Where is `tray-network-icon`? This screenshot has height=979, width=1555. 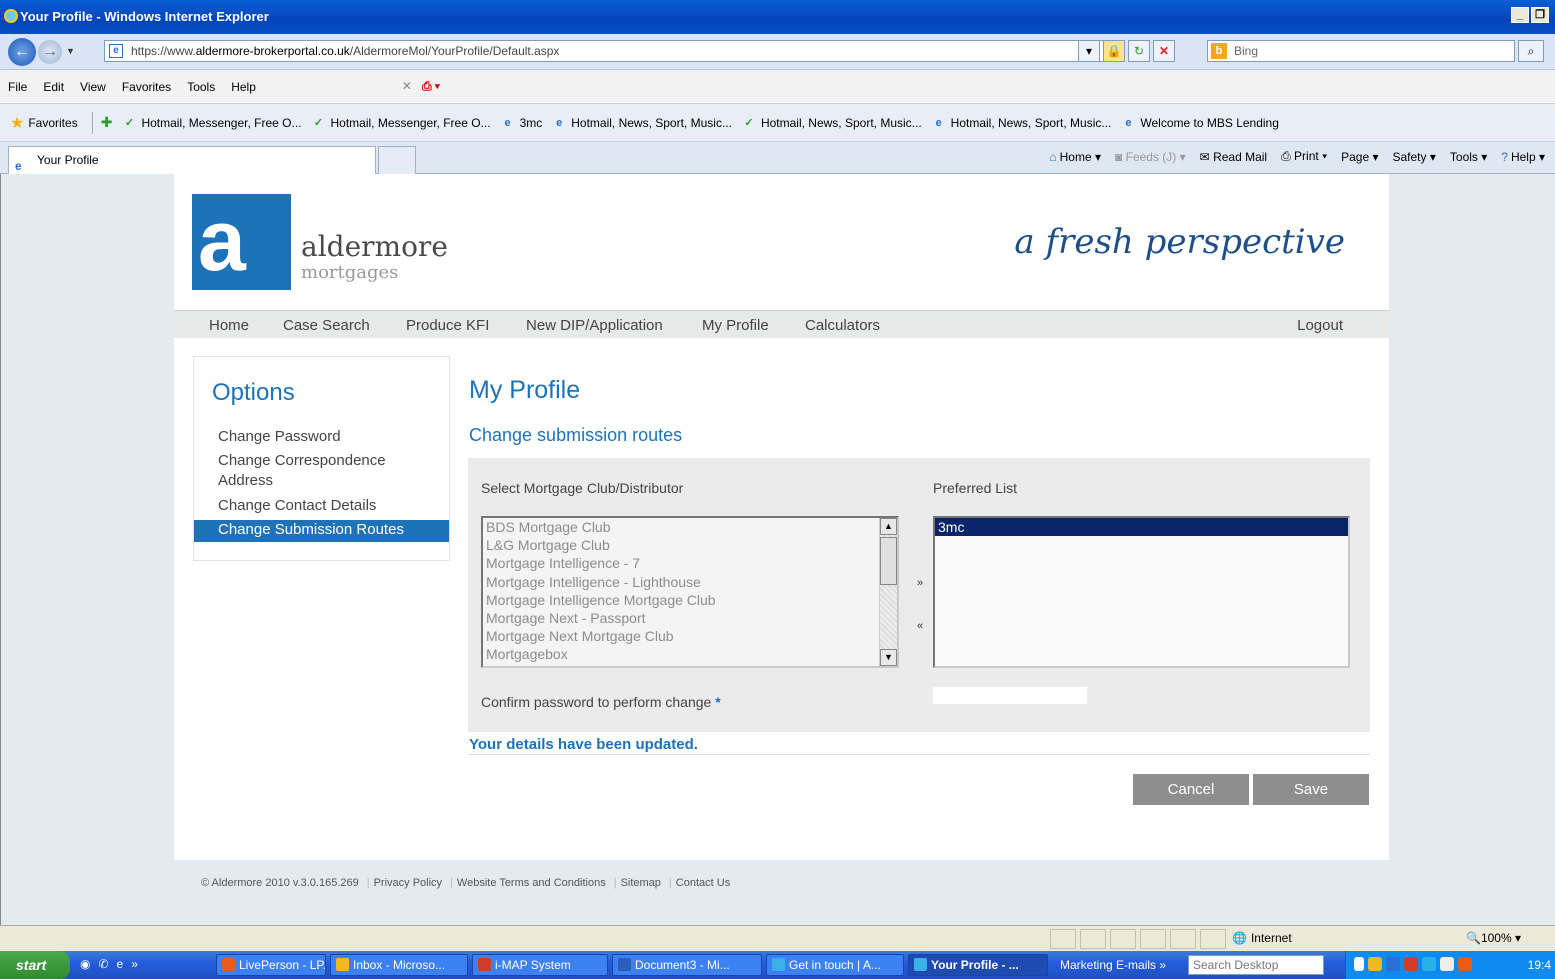
tray-network-icon is located at coordinates (1465, 964).